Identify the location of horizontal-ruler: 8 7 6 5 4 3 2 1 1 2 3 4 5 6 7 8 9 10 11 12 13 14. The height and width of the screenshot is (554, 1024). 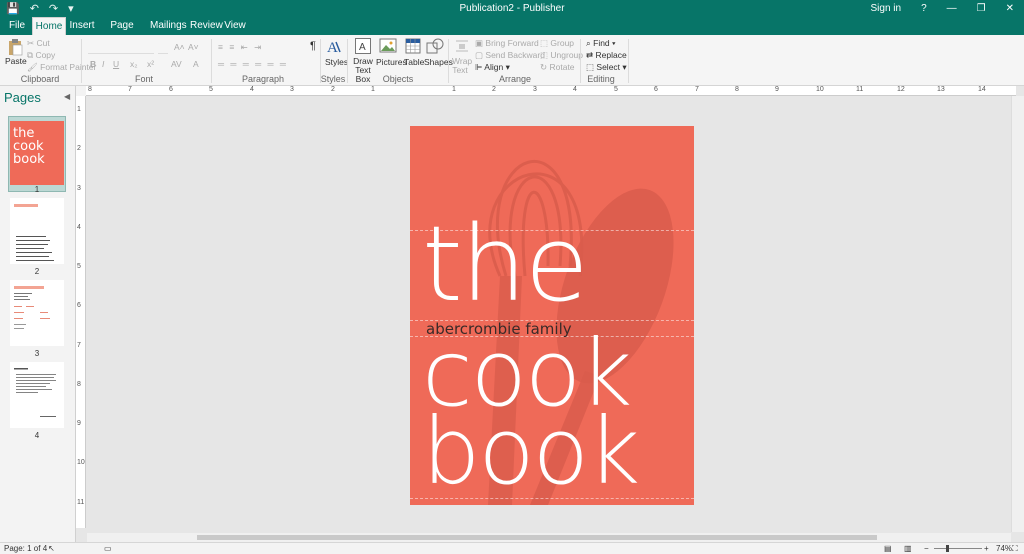
(551, 91).